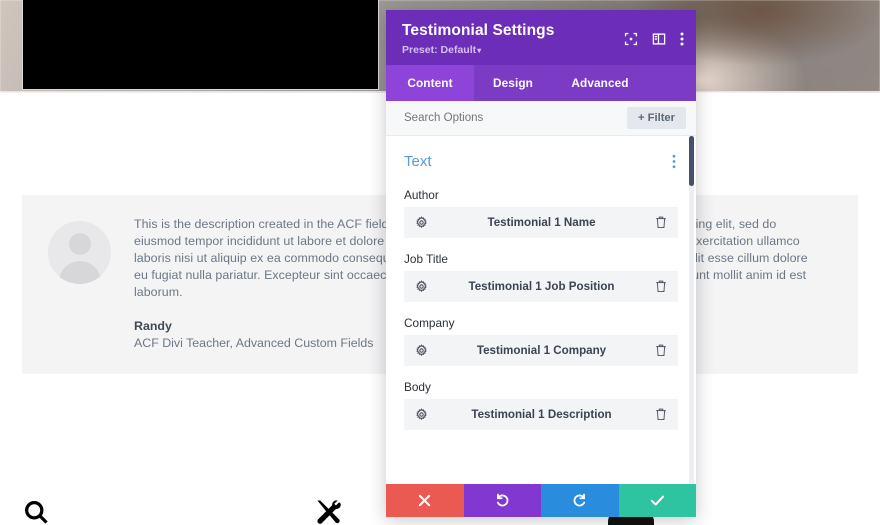  I want to click on scrollbar-track, so click(691, 310).